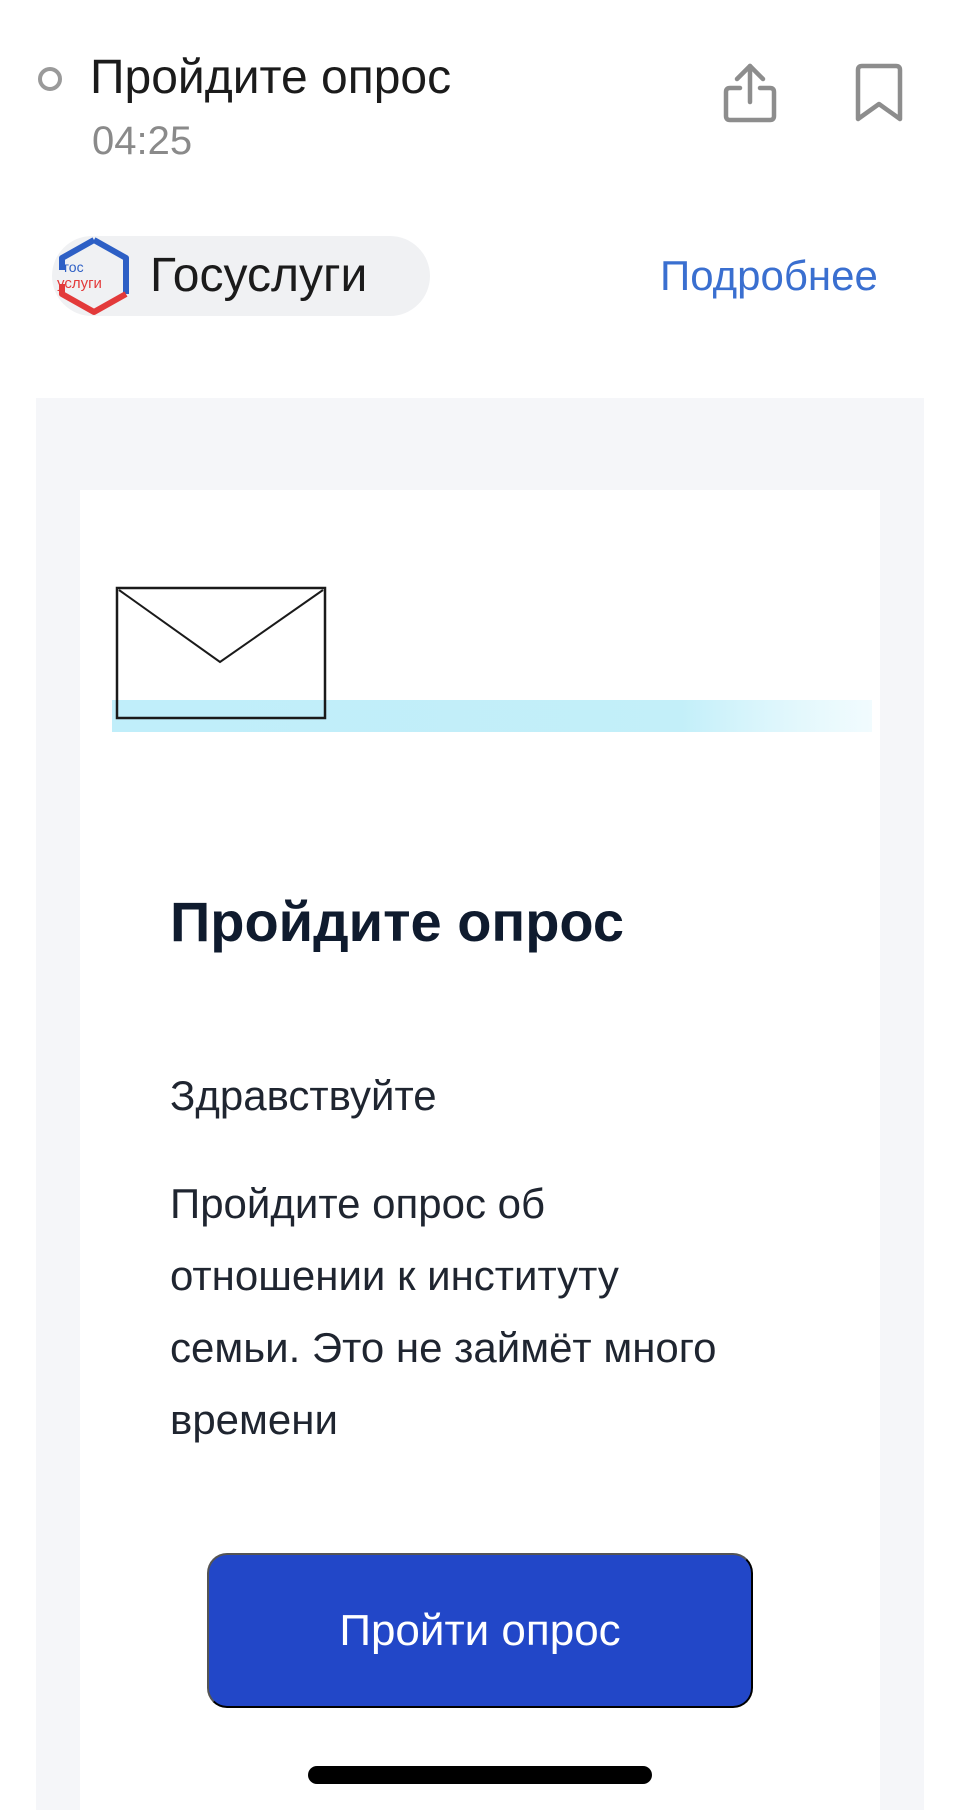 This screenshot has width=960, height=1810. I want to click on email-banner, so click(492, 659).